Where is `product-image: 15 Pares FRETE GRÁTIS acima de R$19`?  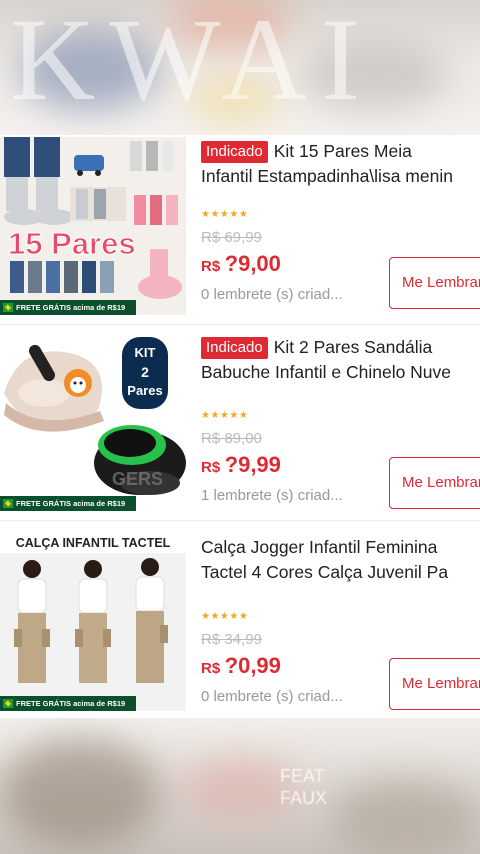 product-image: 15 Pares FRETE GRÁTIS acima de R$19 is located at coordinates (93, 226).